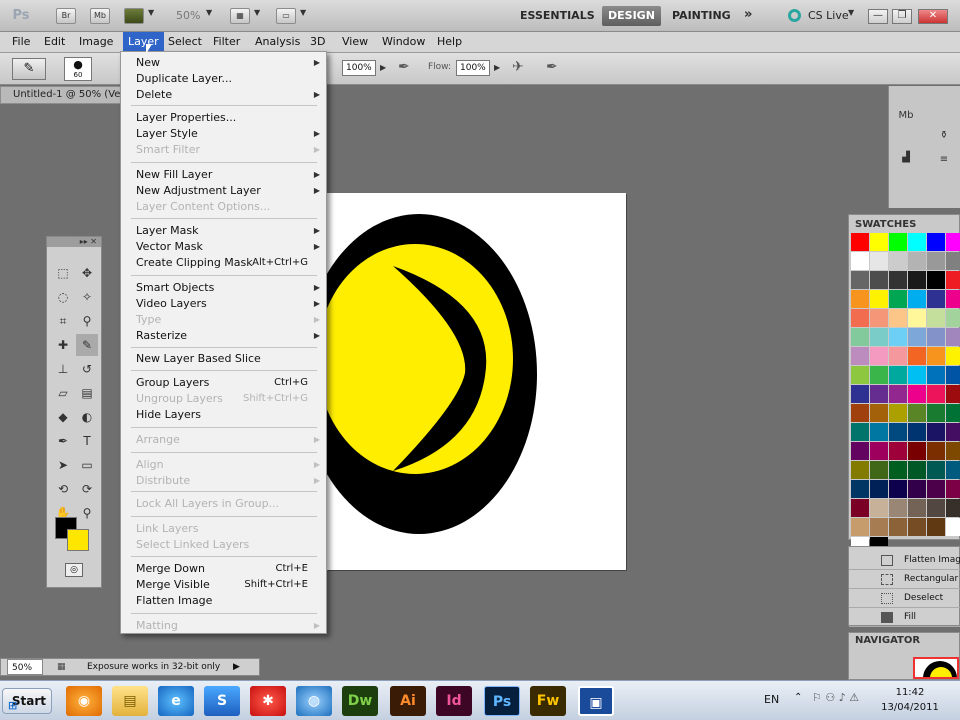 The image size is (960, 720). I want to click on flow-field: 100%, so click(473, 68).